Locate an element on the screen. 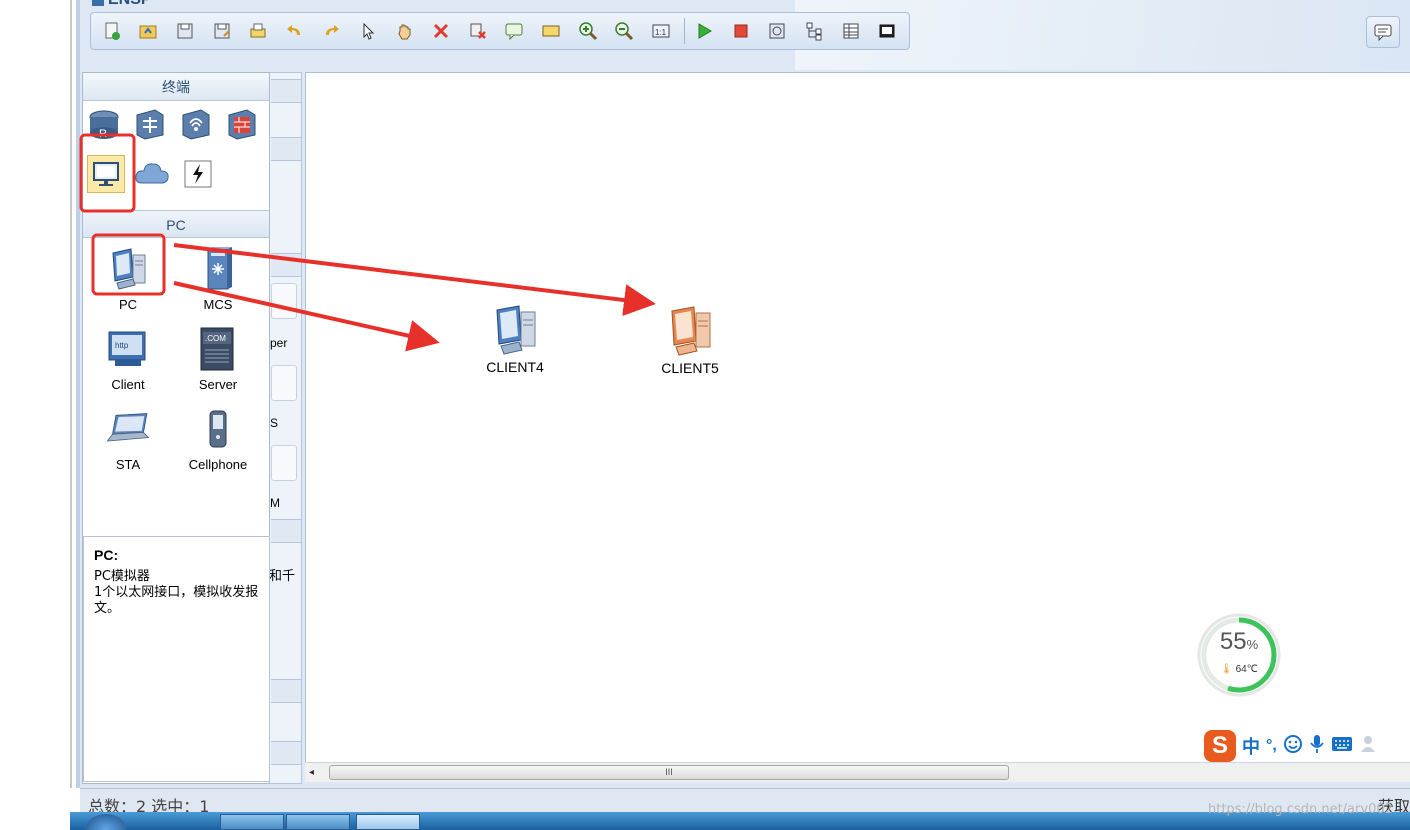  arrow-to-client4 is located at coordinates (306, 316).